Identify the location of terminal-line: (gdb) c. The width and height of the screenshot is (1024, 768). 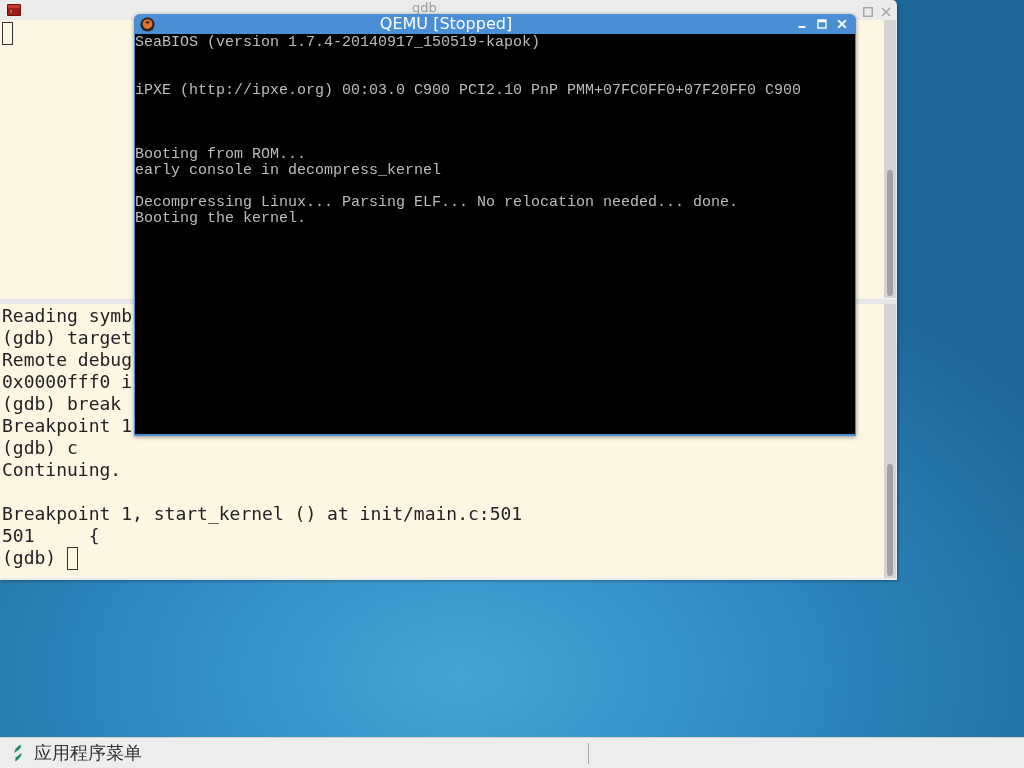
(40, 448).